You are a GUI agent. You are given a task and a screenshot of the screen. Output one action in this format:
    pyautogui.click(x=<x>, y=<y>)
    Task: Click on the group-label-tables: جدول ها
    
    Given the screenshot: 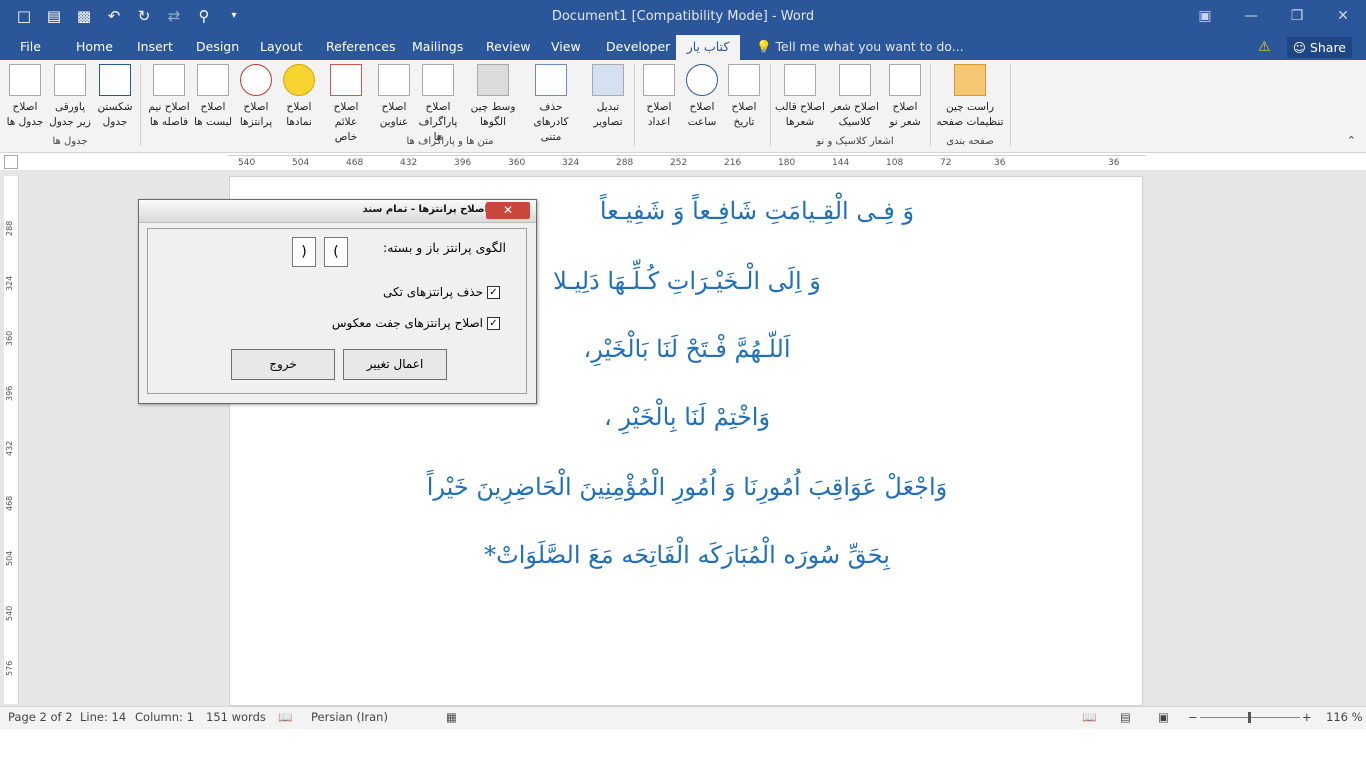 What is the action you would take?
    pyautogui.click(x=70, y=141)
    